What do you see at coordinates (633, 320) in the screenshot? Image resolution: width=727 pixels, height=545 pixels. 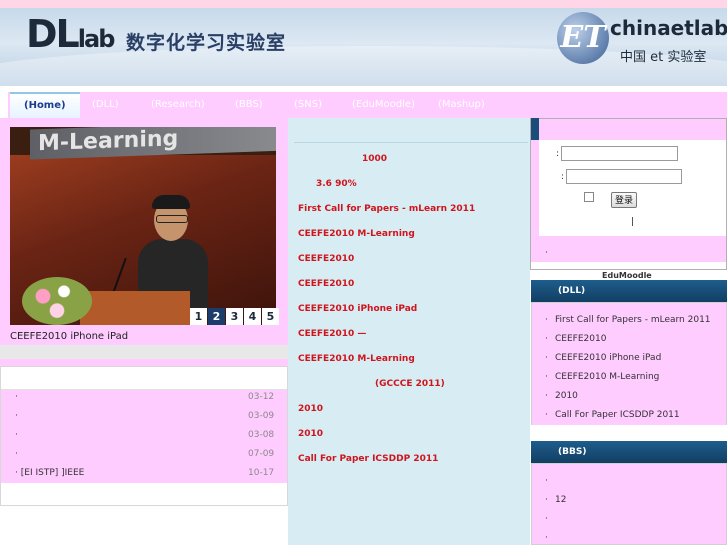 I see `dll-item: First Call for Papers - mLearn 2011` at bounding box center [633, 320].